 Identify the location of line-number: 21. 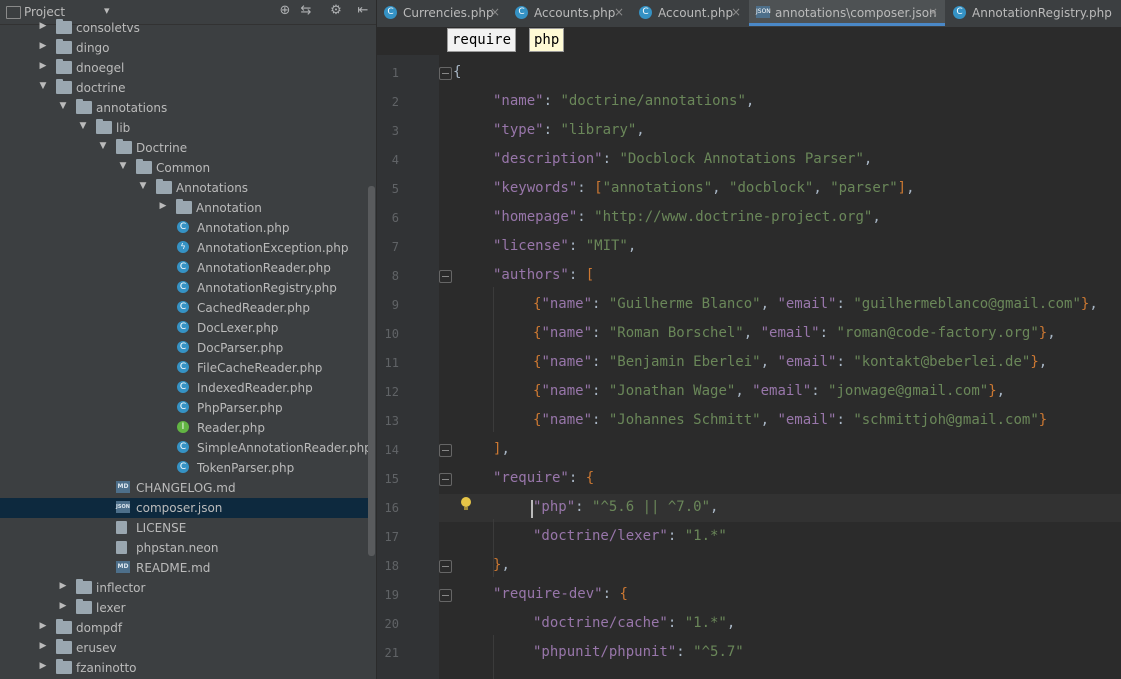
(391, 653).